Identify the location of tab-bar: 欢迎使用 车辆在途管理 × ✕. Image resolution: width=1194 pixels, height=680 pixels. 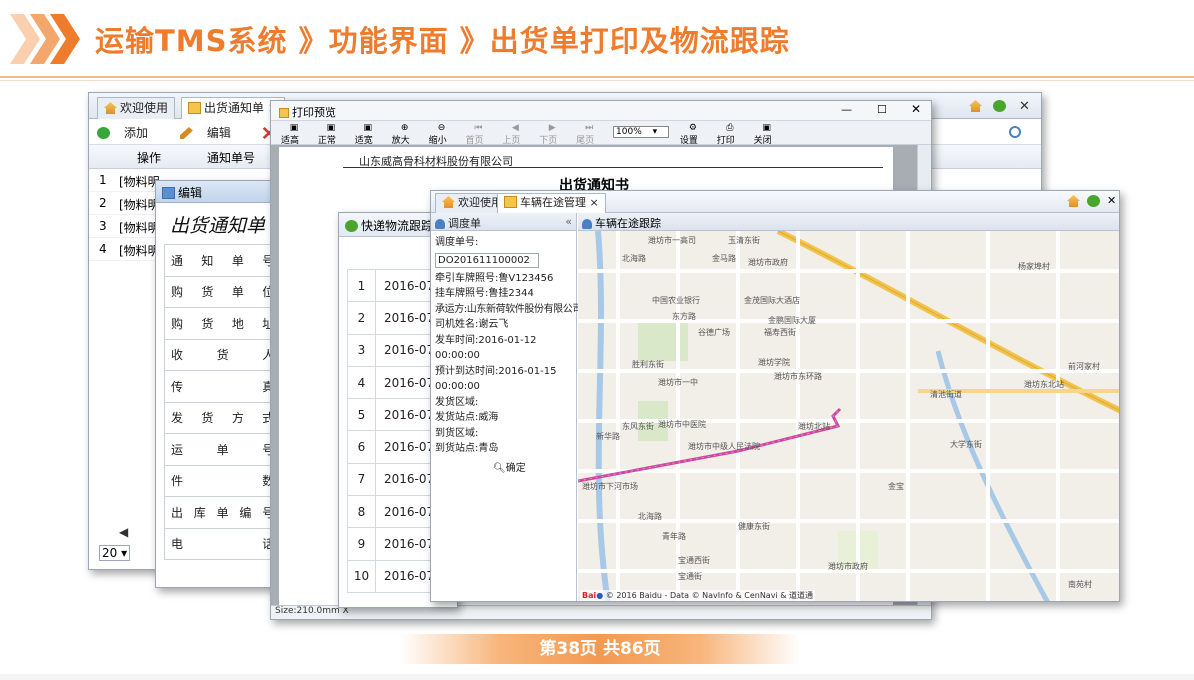
(775, 202).